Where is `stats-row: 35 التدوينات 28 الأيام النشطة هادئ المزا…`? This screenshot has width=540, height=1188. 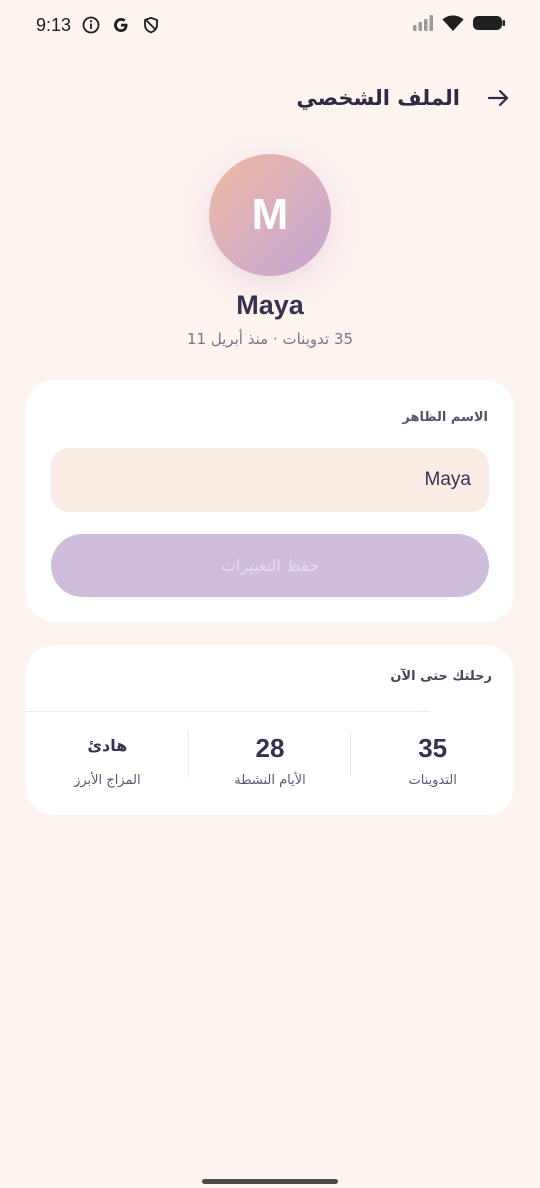 stats-row: 35 التدوينات 28 الأيام النشطة هادئ المزا… is located at coordinates (270, 766).